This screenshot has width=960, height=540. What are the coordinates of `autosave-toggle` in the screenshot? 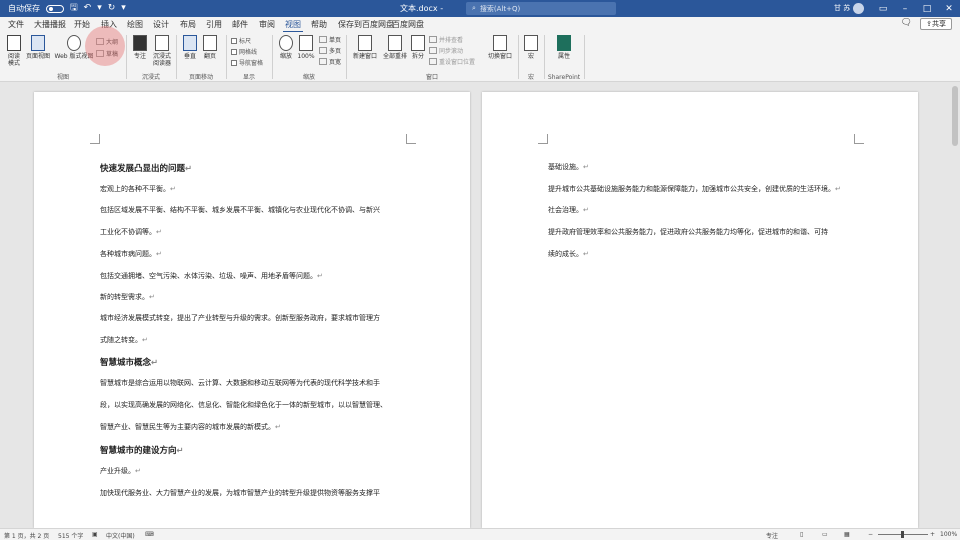 It's located at (55, 8).